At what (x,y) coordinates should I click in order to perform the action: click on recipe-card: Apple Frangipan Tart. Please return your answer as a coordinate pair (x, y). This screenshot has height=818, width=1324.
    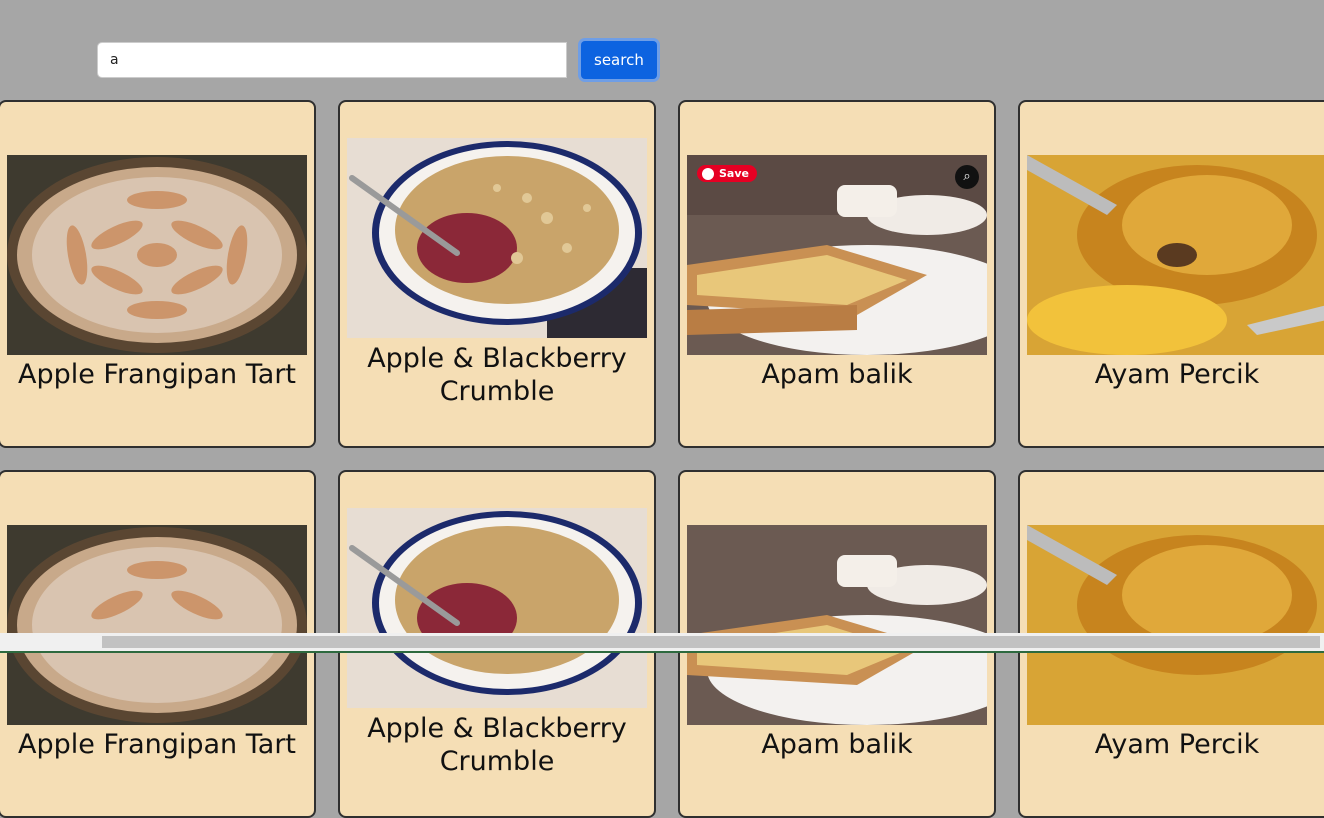
    Looking at the image, I should click on (158, 274).